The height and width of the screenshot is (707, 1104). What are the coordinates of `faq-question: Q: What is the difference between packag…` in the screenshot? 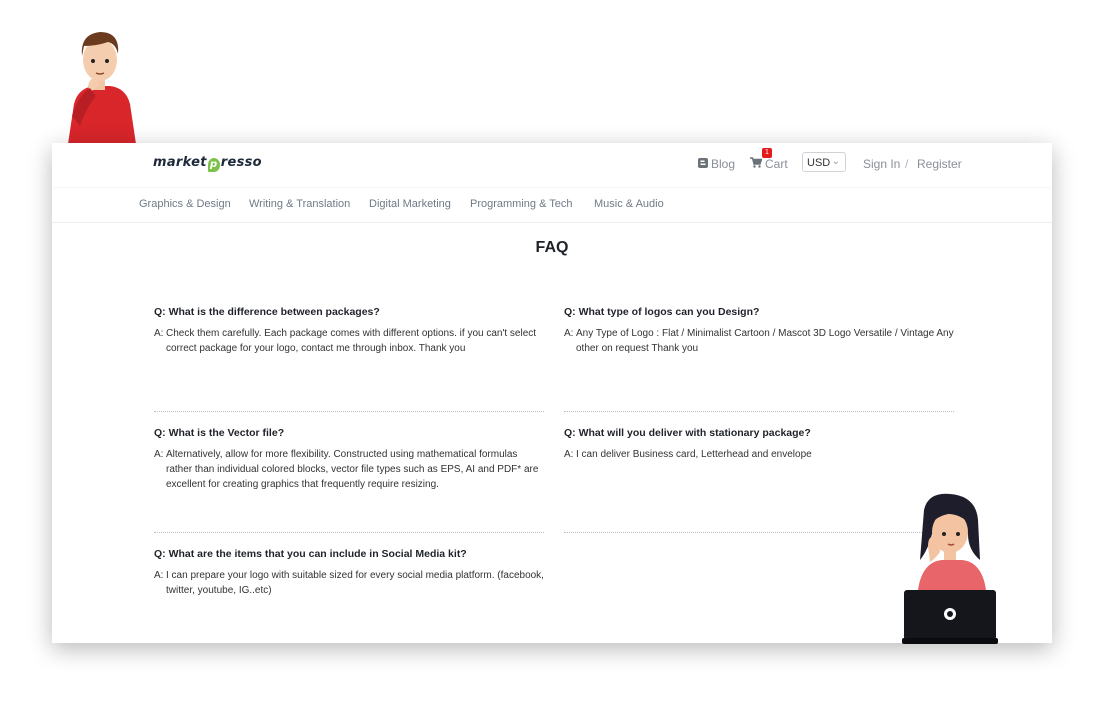 It's located at (267, 312).